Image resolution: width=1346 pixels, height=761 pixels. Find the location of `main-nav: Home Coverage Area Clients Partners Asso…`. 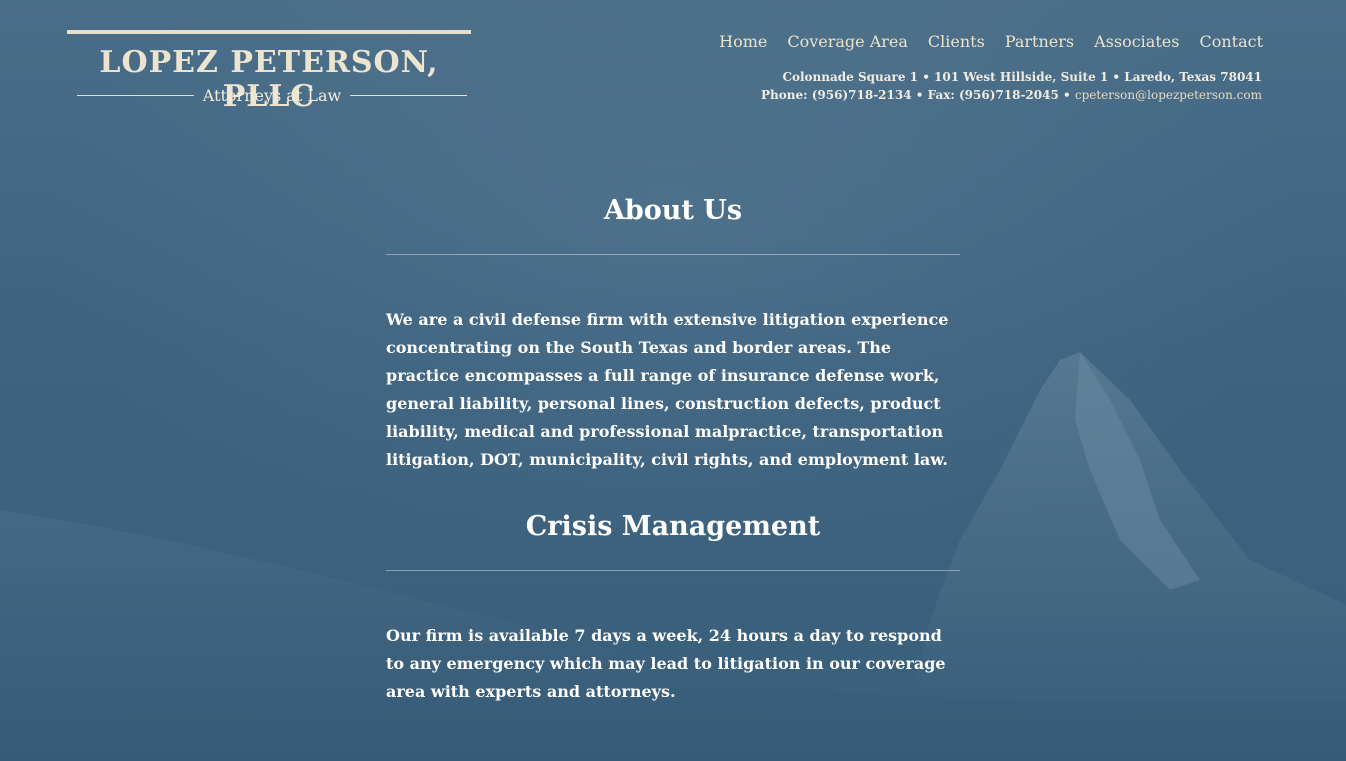

main-nav: Home Coverage Area Clients Partners Asso… is located at coordinates (981, 42).